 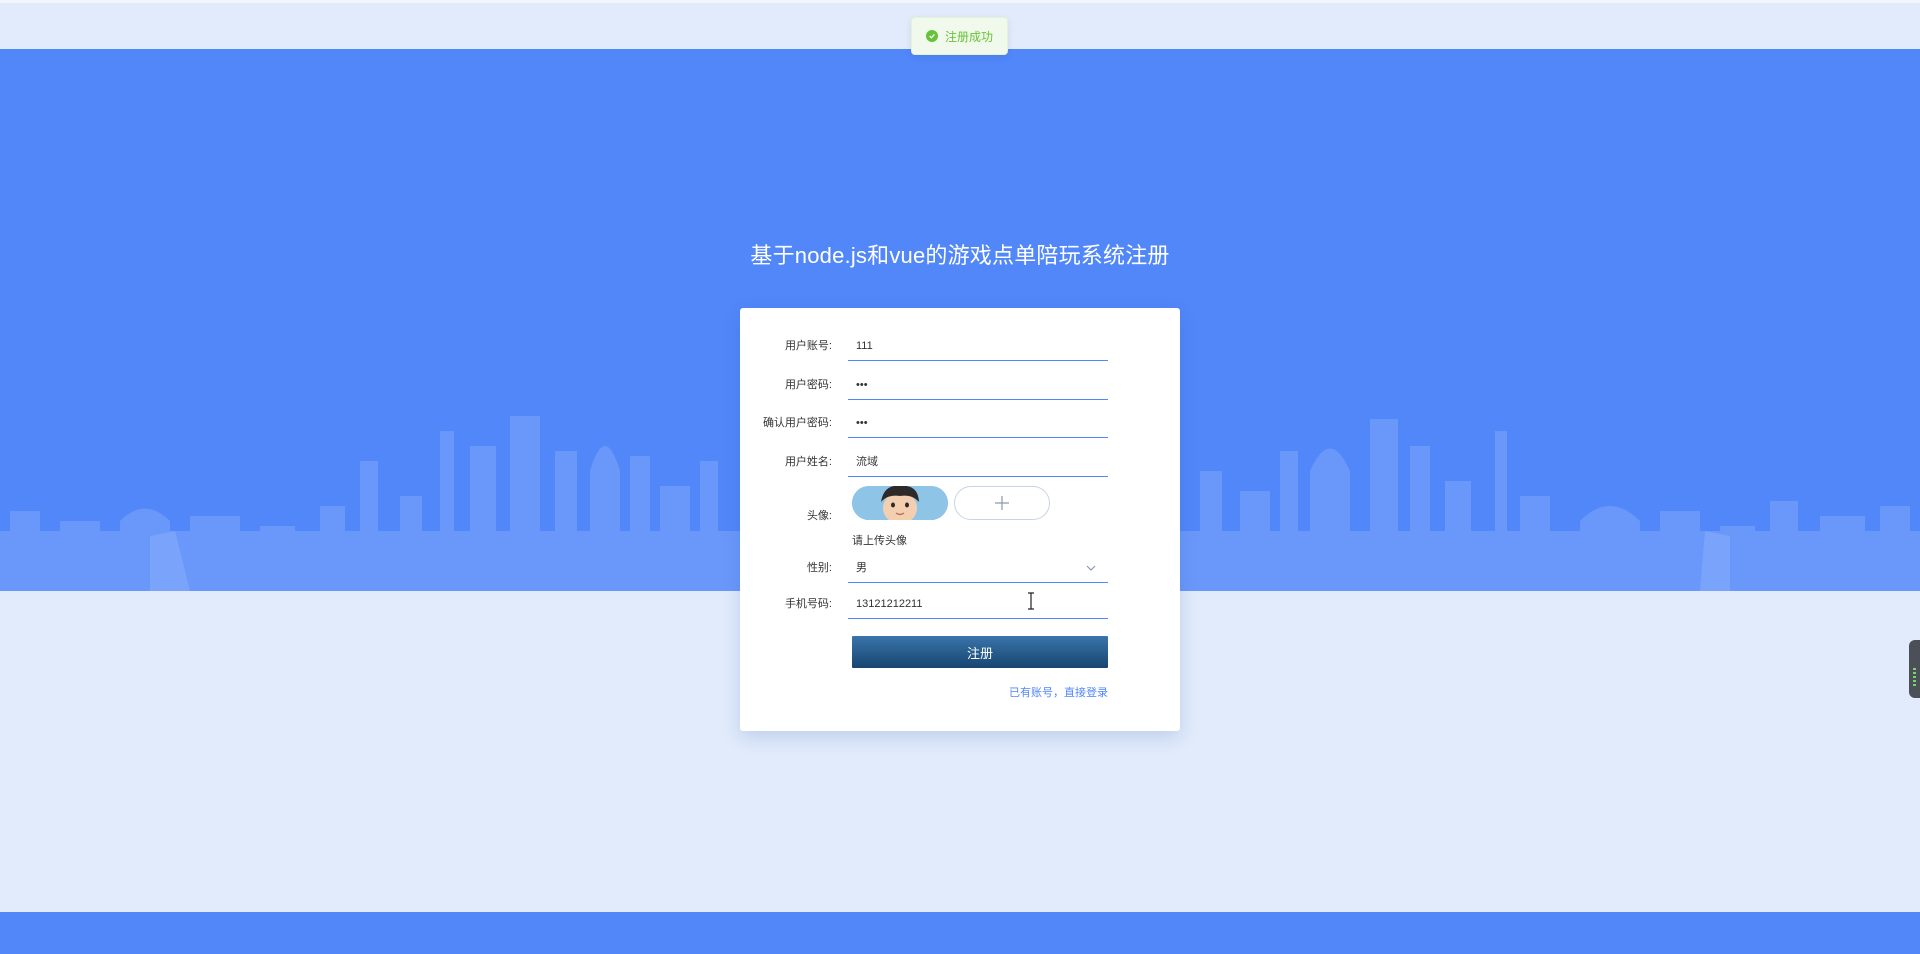 What do you see at coordinates (960, 1) in the screenshot?
I see `top-line` at bounding box center [960, 1].